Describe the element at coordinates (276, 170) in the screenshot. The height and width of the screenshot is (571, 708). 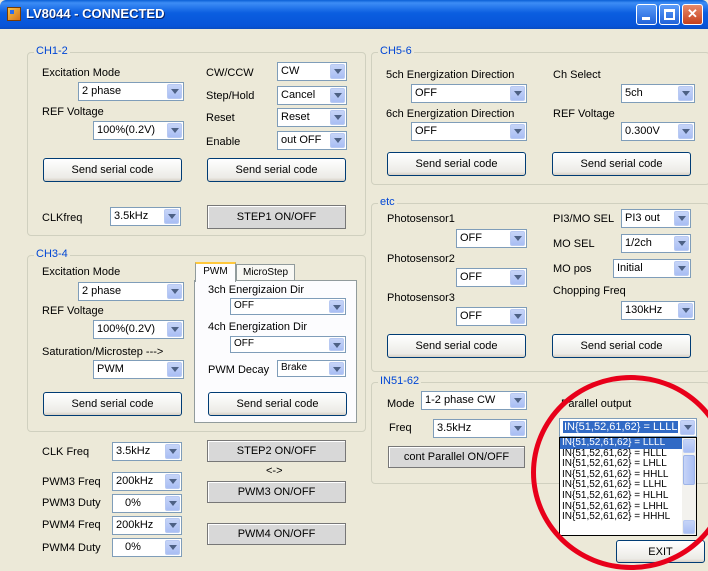
I see `ch12-send-serial-button-2: Send serial code` at that location.